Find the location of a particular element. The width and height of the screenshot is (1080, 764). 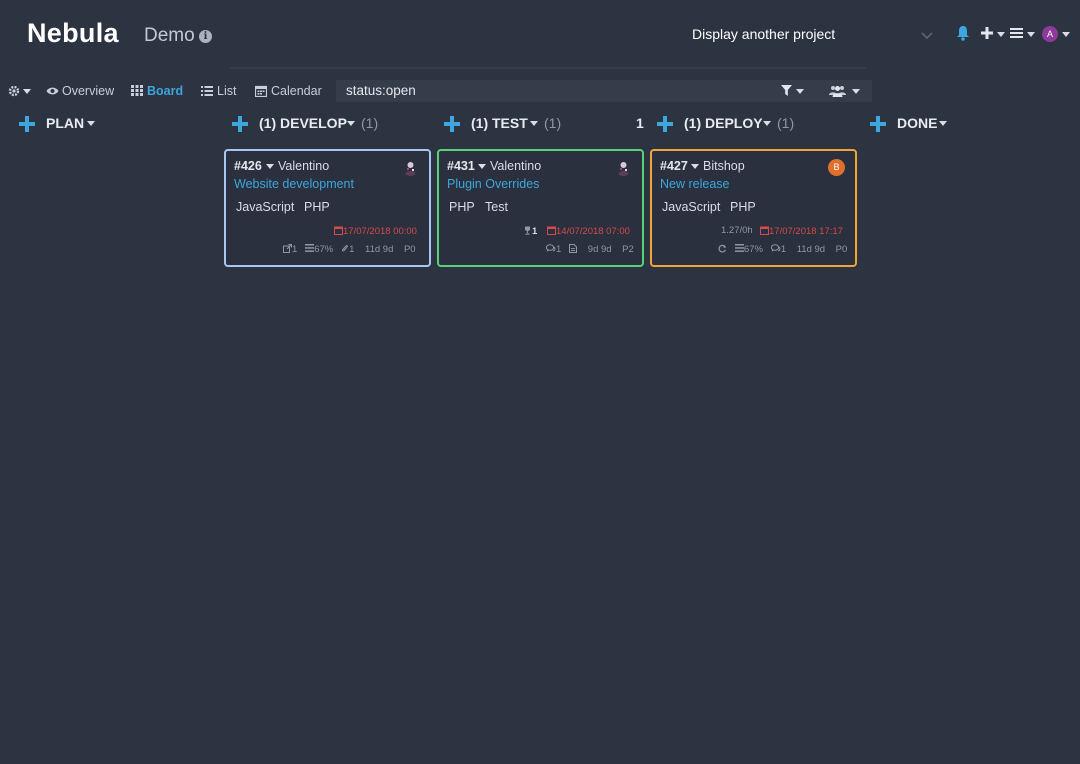

user-menu-button: A is located at coordinates (1057, 34).